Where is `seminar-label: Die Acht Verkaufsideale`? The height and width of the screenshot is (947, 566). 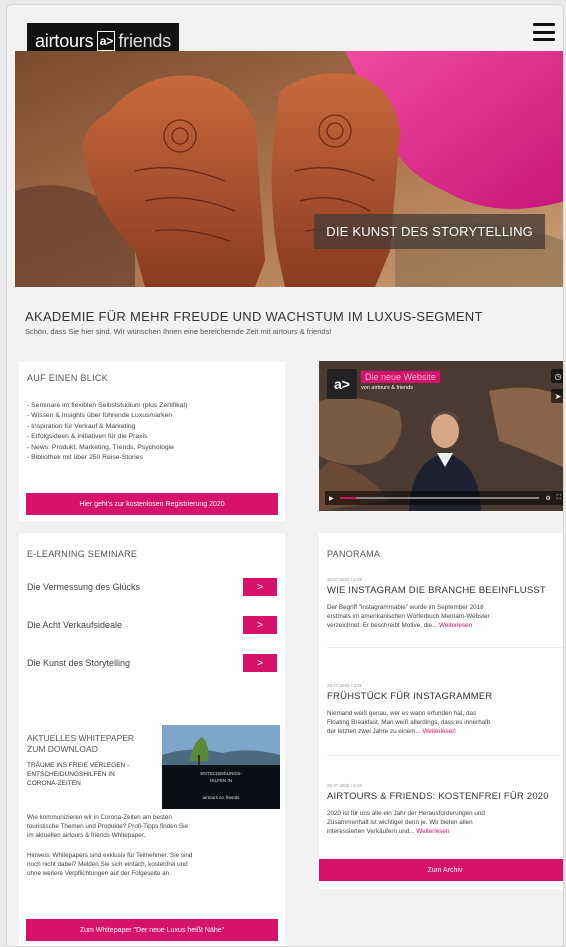
seminar-label: Die Acht Verkaufsideale is located at coordinates (75, 625).